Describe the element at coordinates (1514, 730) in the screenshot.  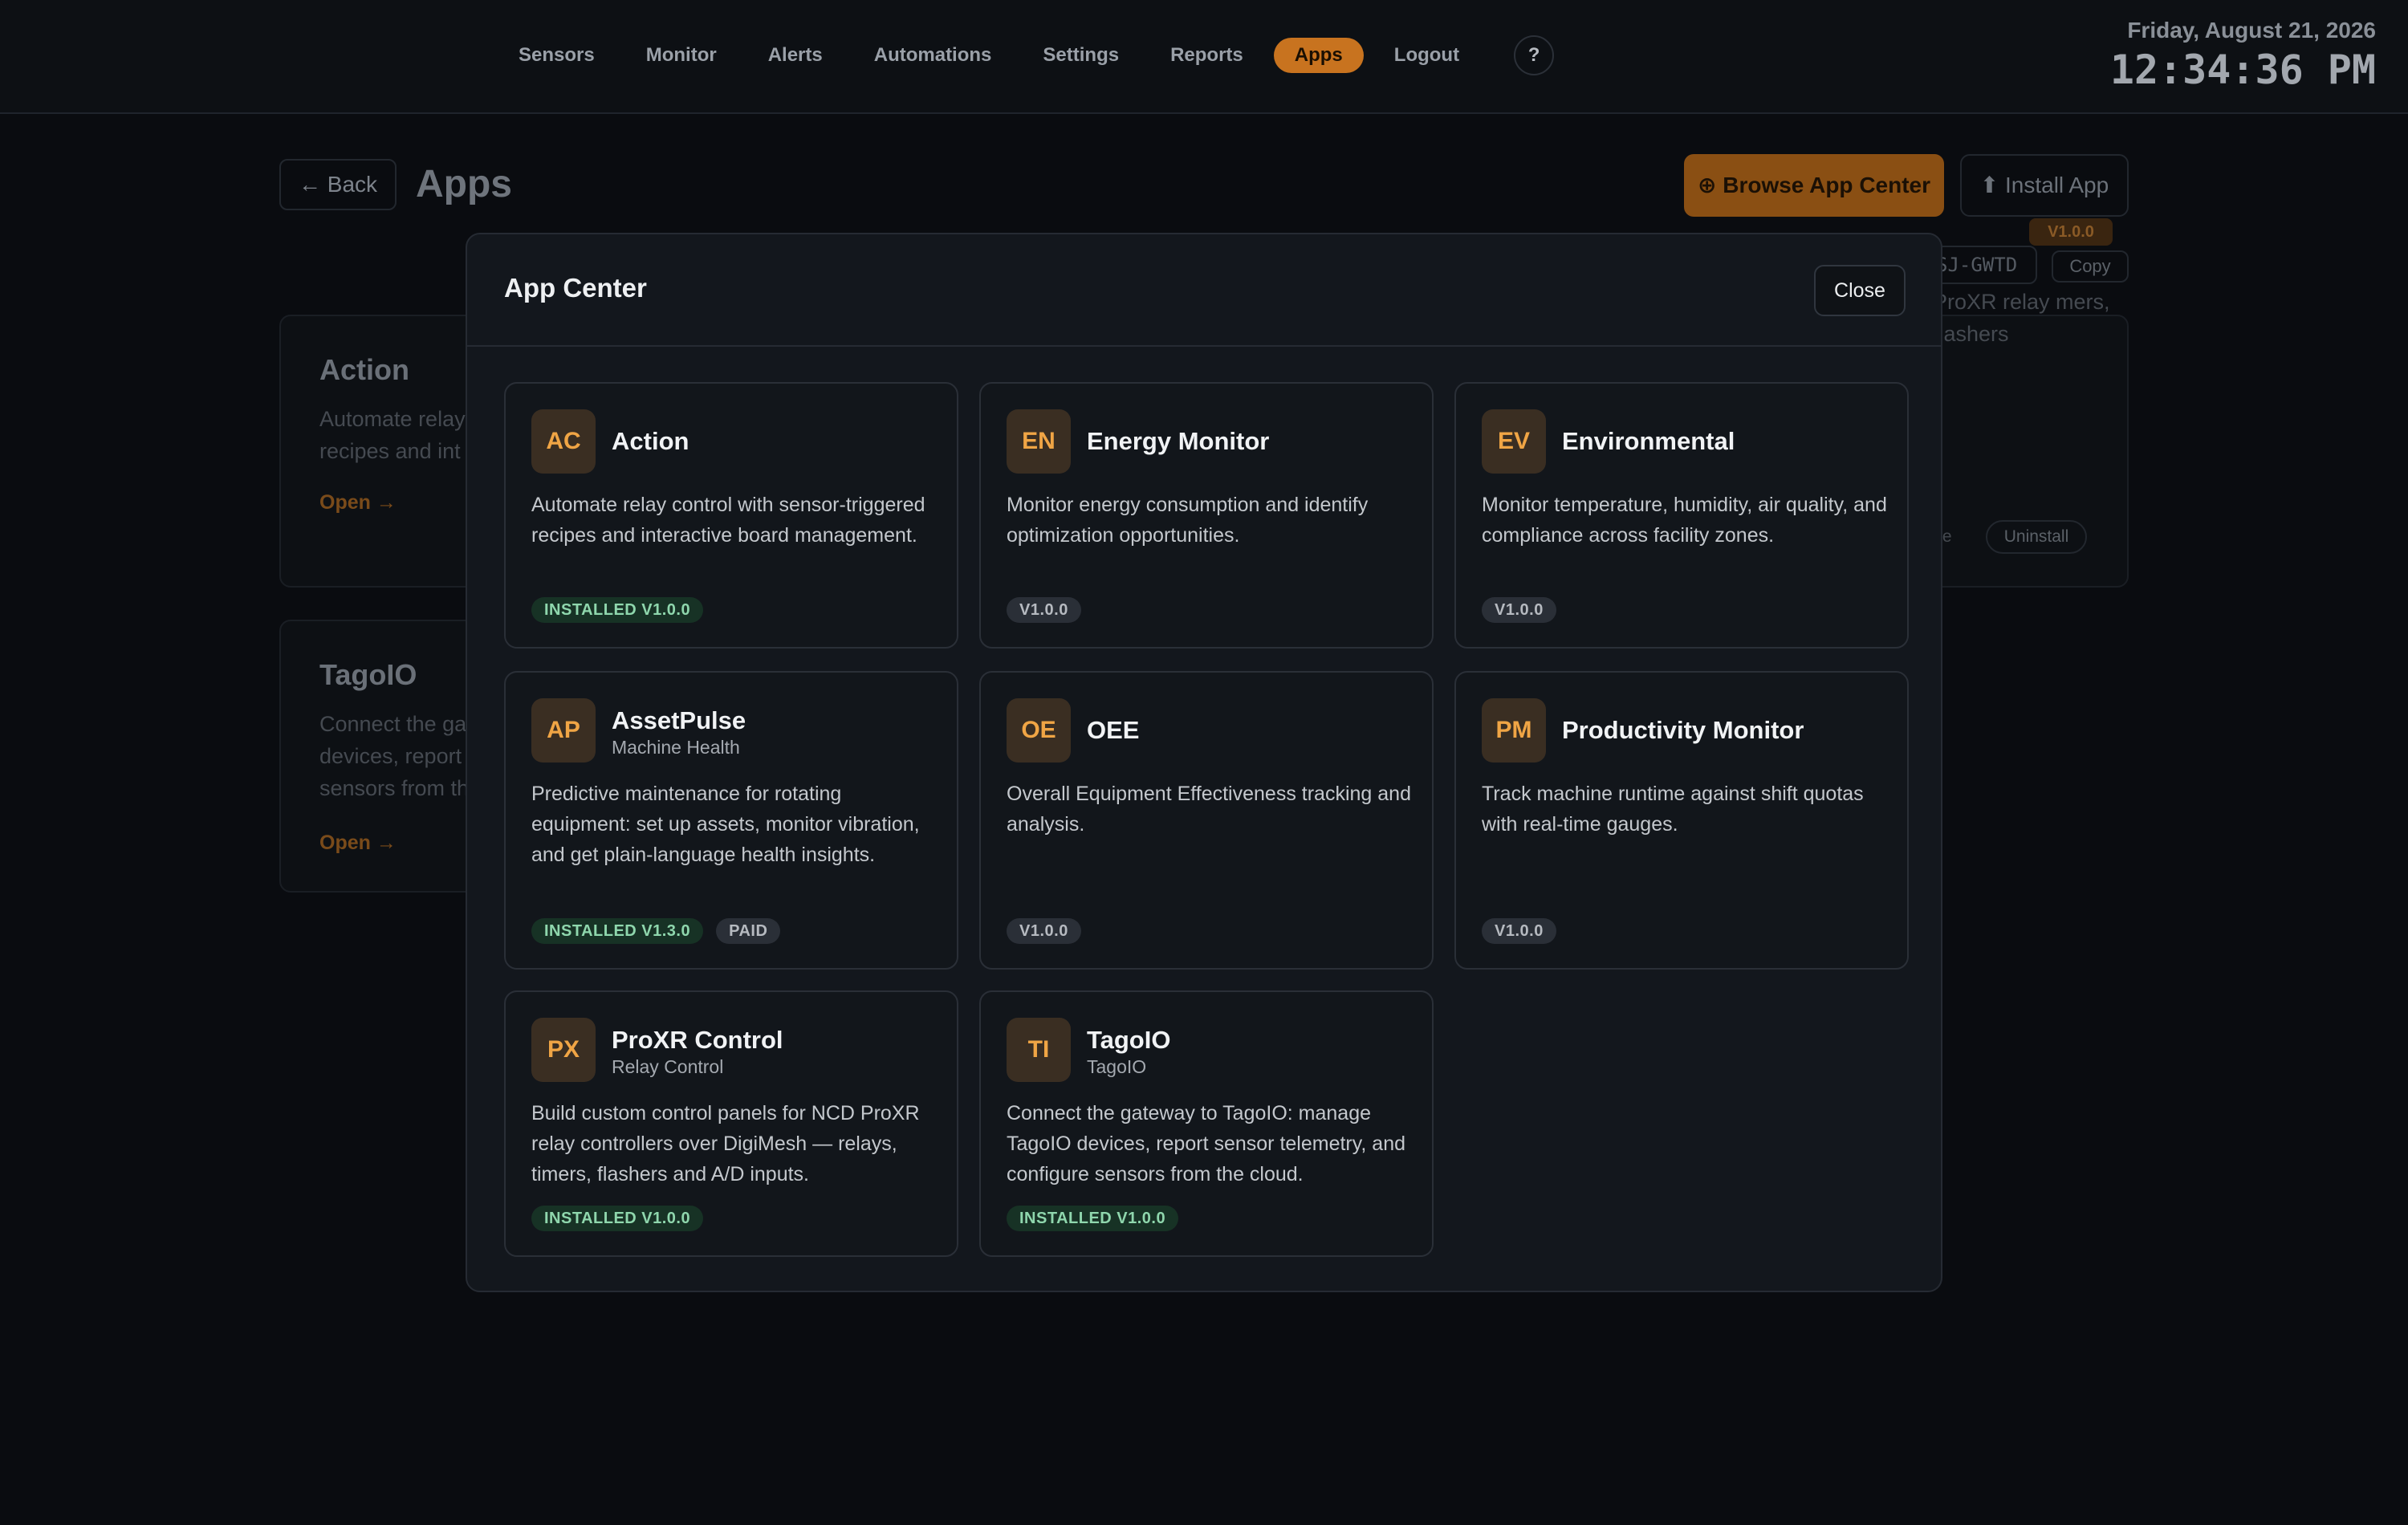
I see `app-icon: PM` at that location.